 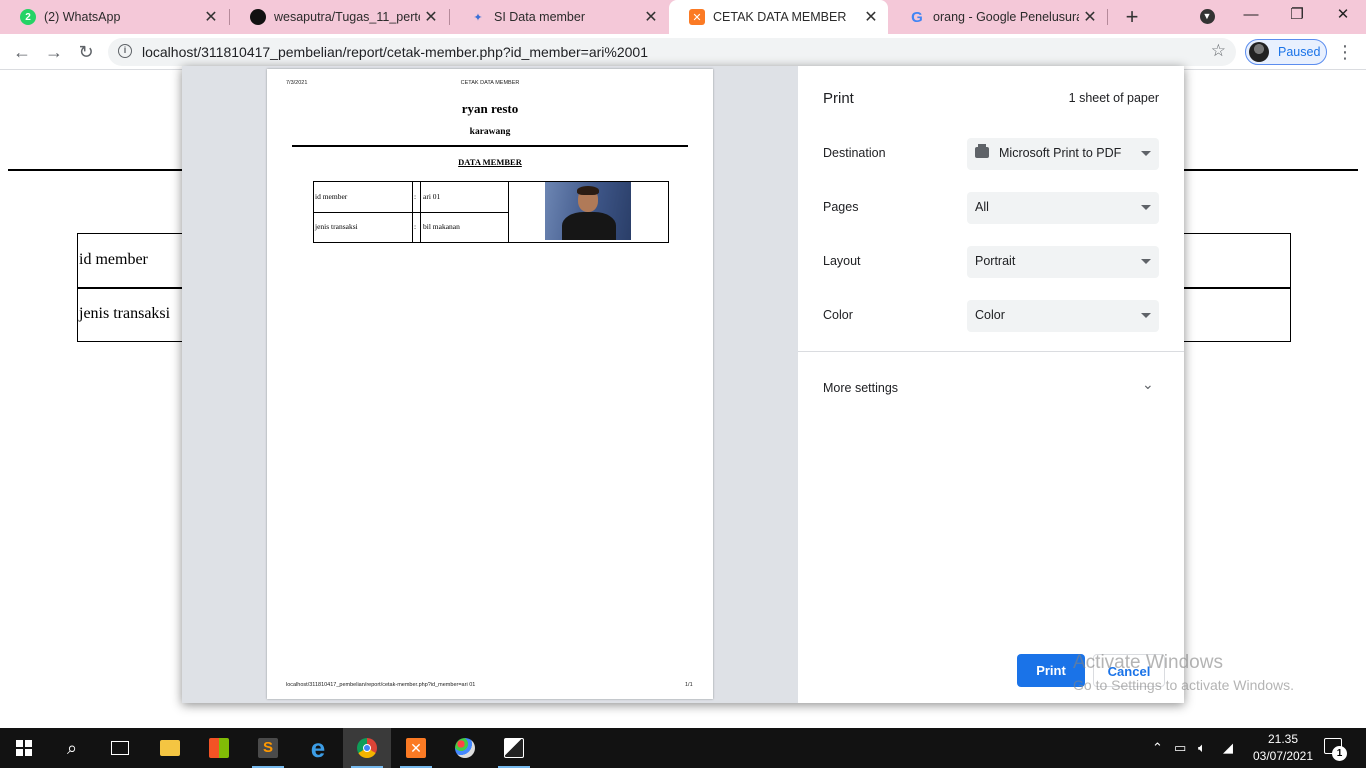 What do you see at coordinates (28, 17) in the screenshot?
I see `whatsapp-icon: 2` at bounding box center [28, 17].